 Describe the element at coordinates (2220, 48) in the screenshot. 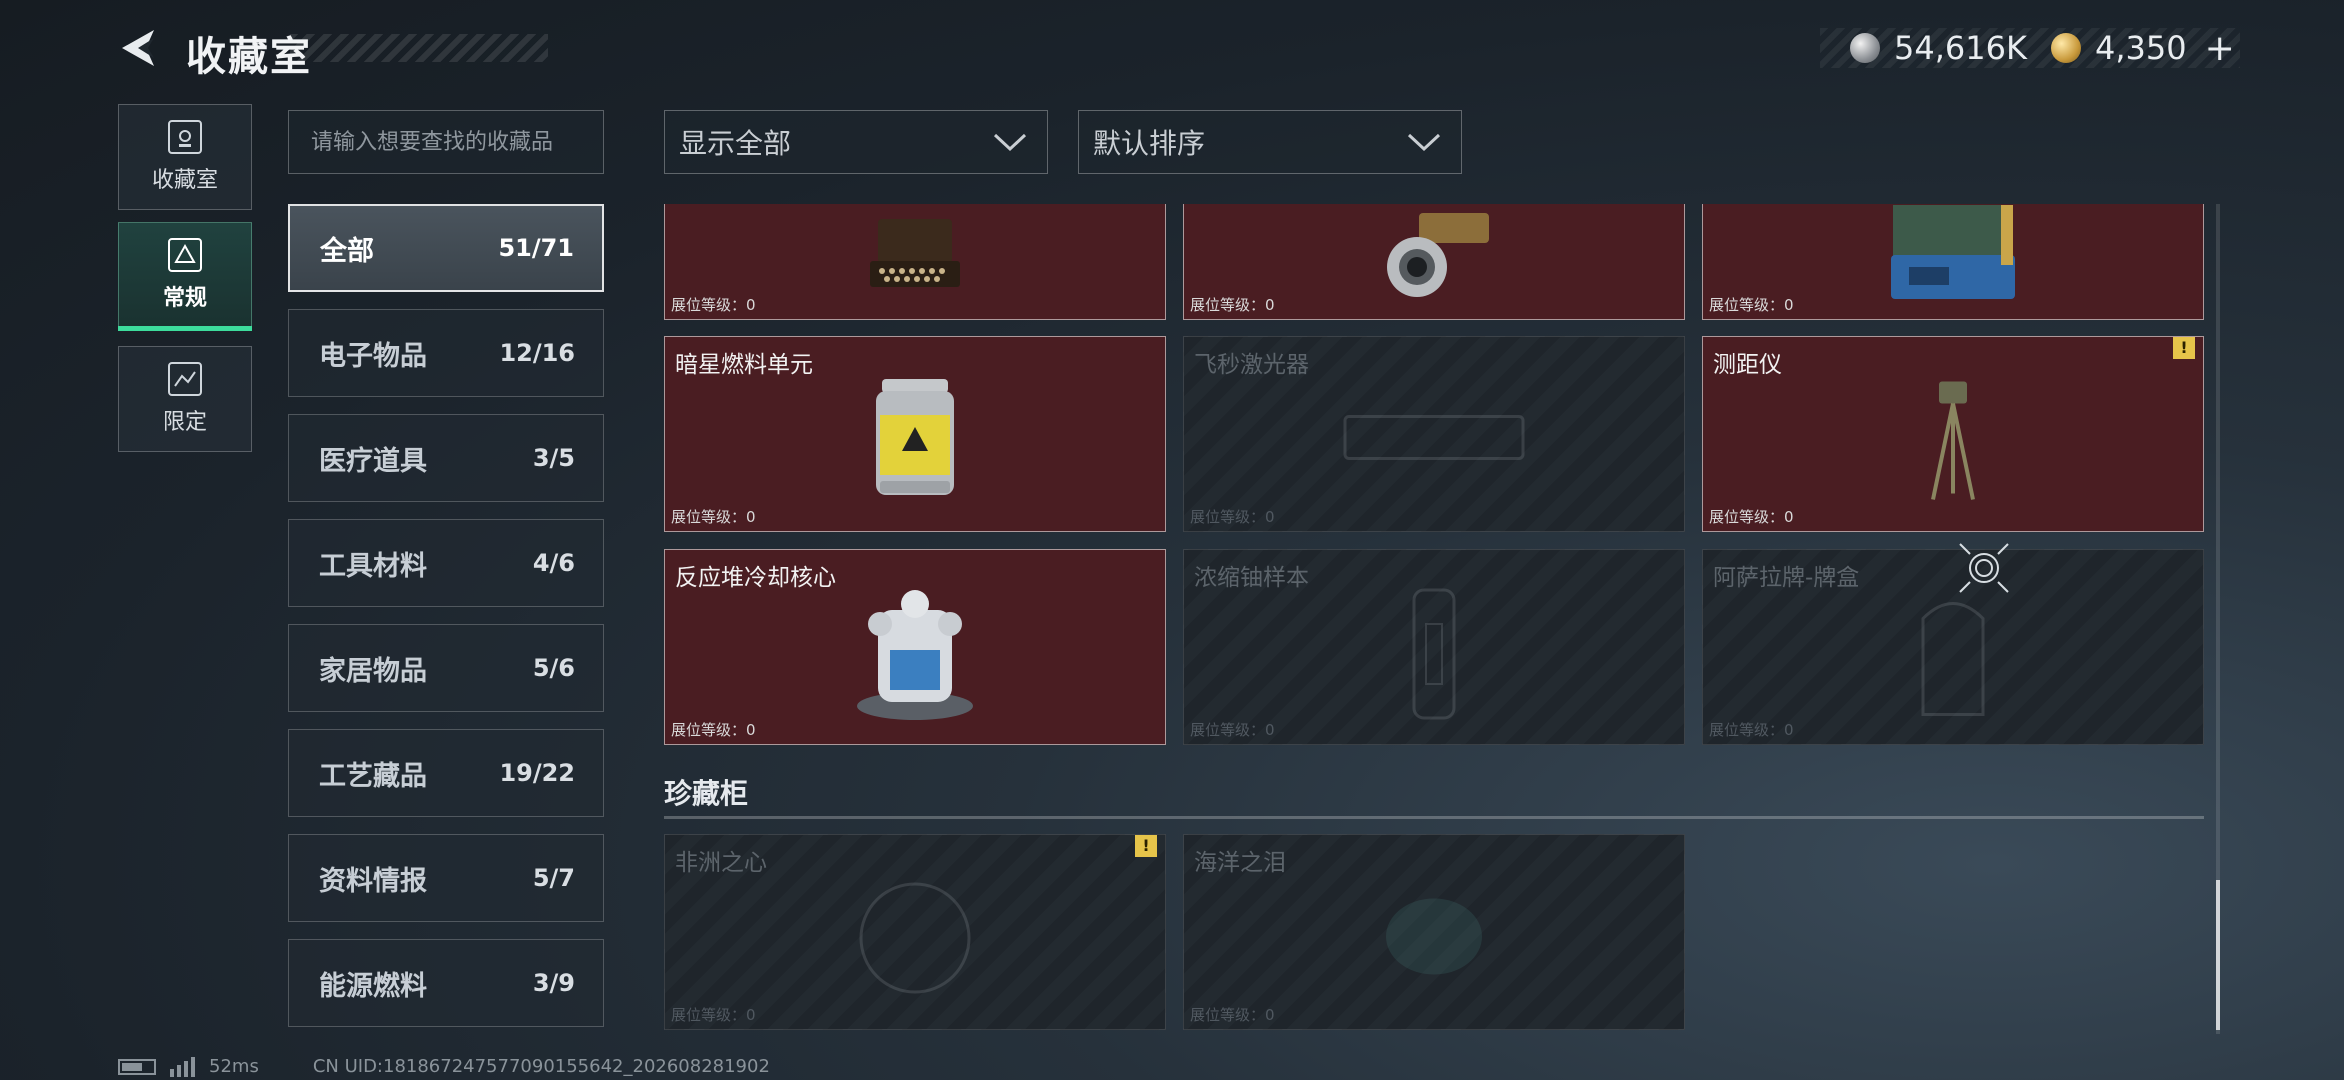

I see `add-currency-button: +` at that location.